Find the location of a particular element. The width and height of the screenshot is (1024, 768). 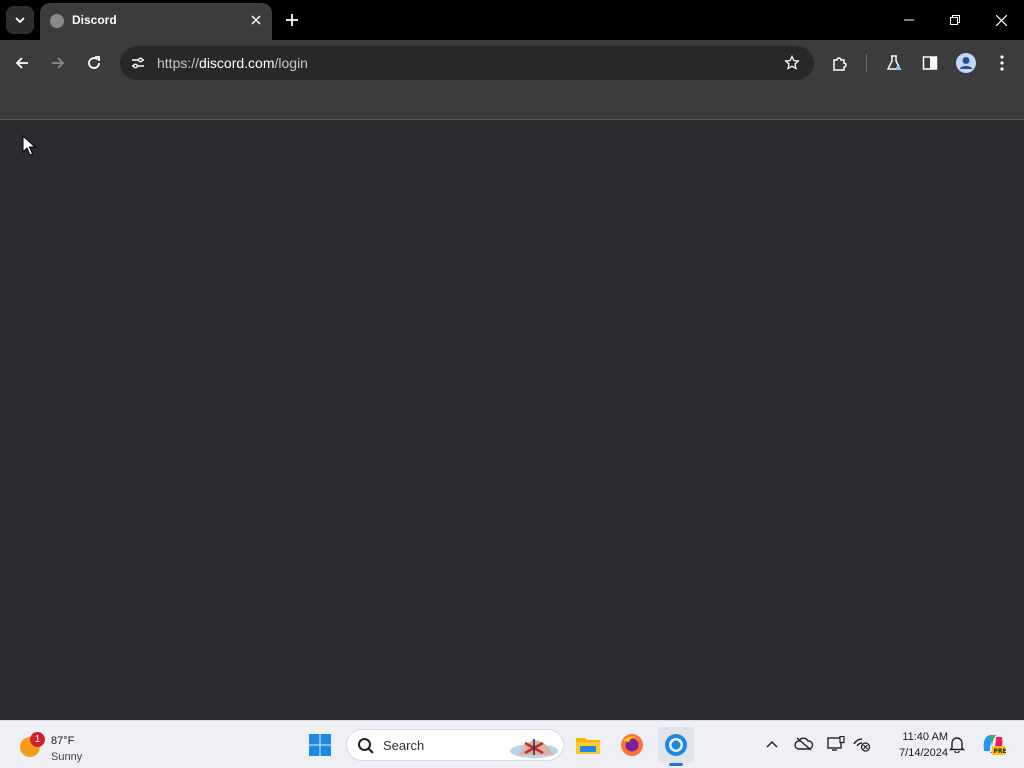

globe-icon is located at coordinates (57, 21).